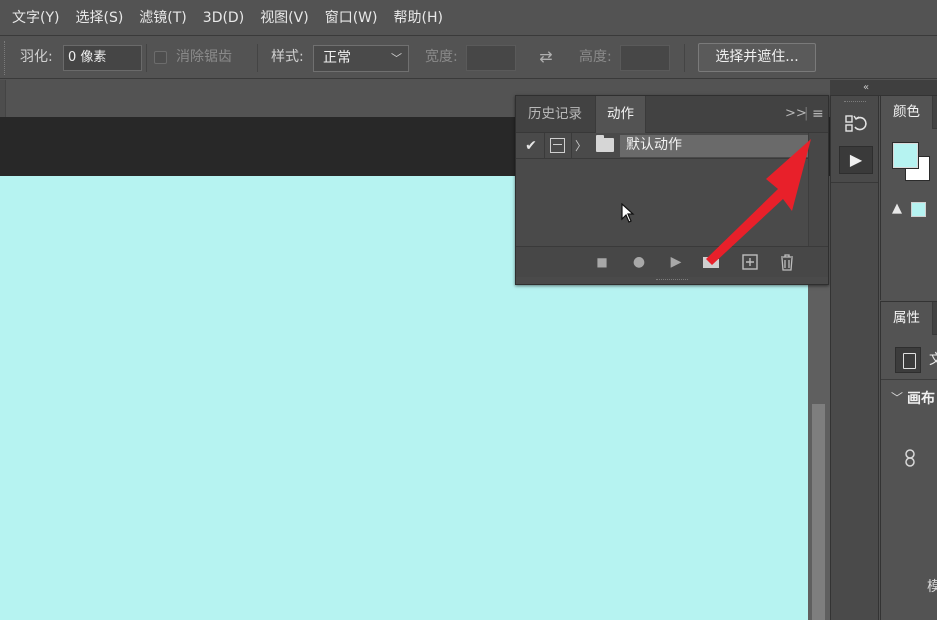  What do you see at coordinates (932, 587) in the screenshot?
I see `mode-label: 模` at bounding box center [932, 587].